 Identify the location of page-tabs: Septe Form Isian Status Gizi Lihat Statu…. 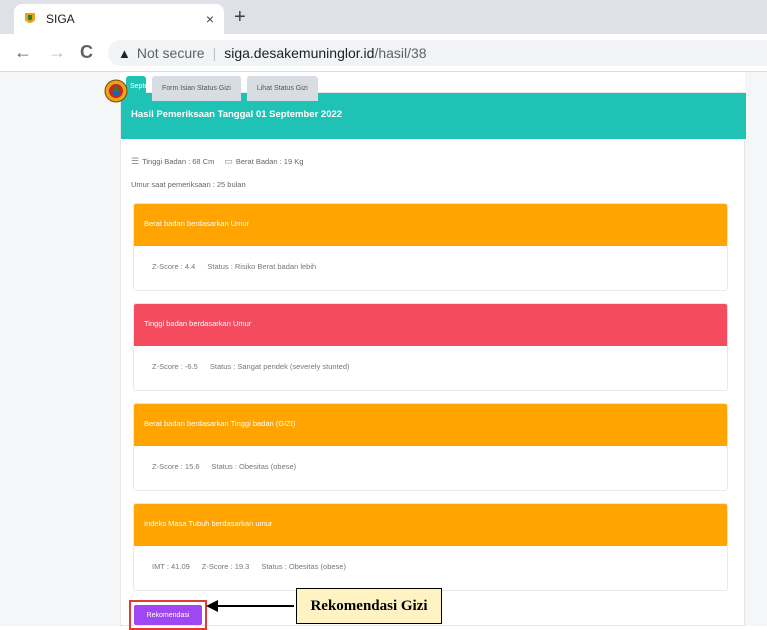
(222, 88).